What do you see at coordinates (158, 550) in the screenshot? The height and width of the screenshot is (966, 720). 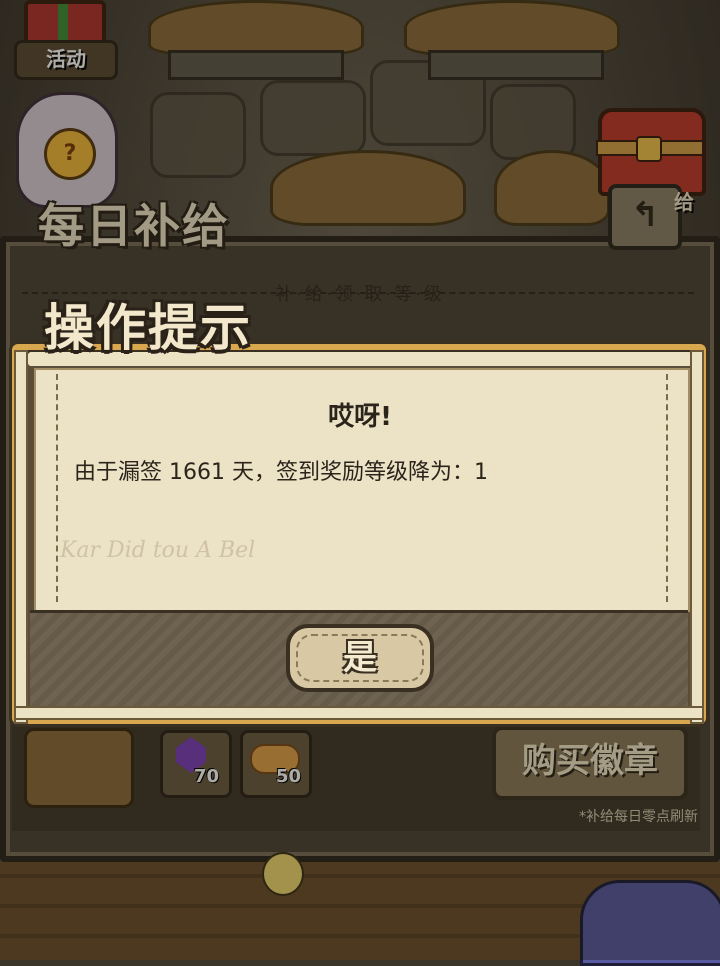 I see `paper-watermark: Kar Did tou A Bel` at bounding box center [158, 550].